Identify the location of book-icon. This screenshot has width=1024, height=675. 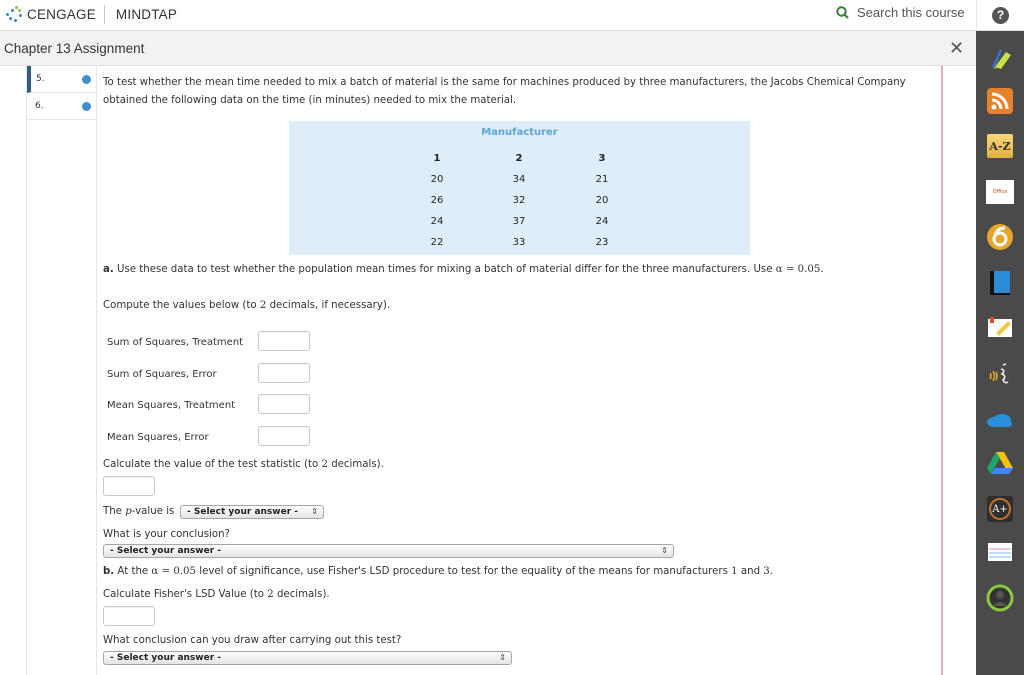
(1000, 283).